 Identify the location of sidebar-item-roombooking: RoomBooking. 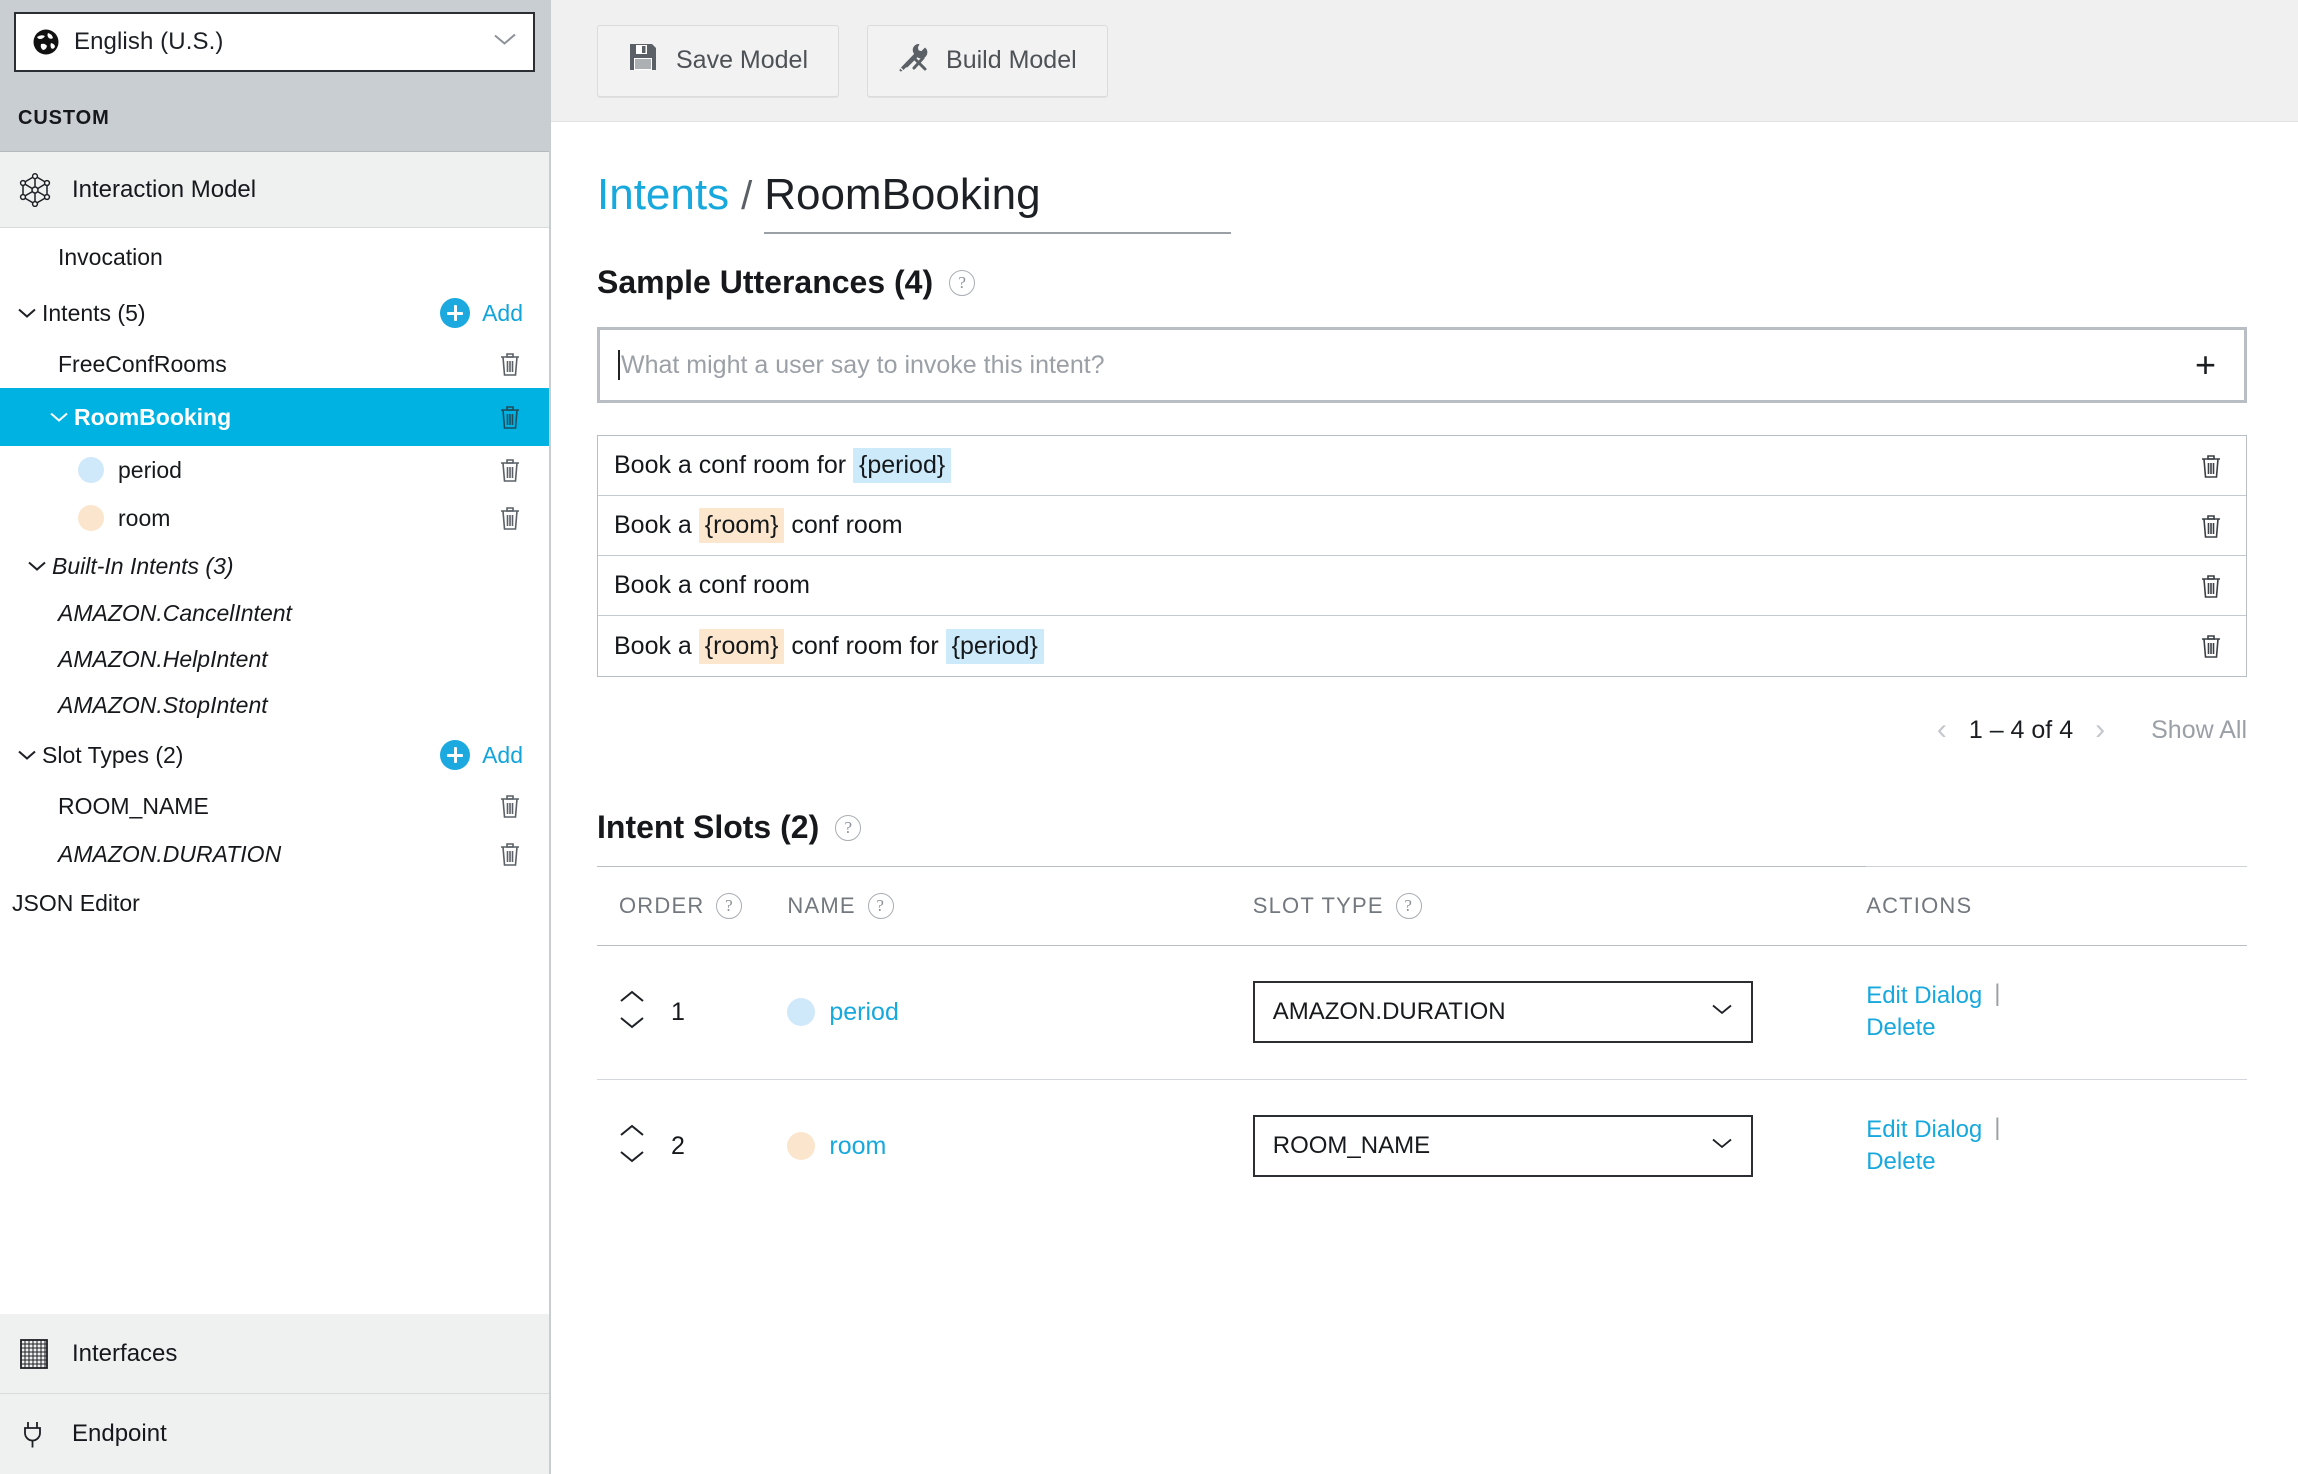
(274, 417).